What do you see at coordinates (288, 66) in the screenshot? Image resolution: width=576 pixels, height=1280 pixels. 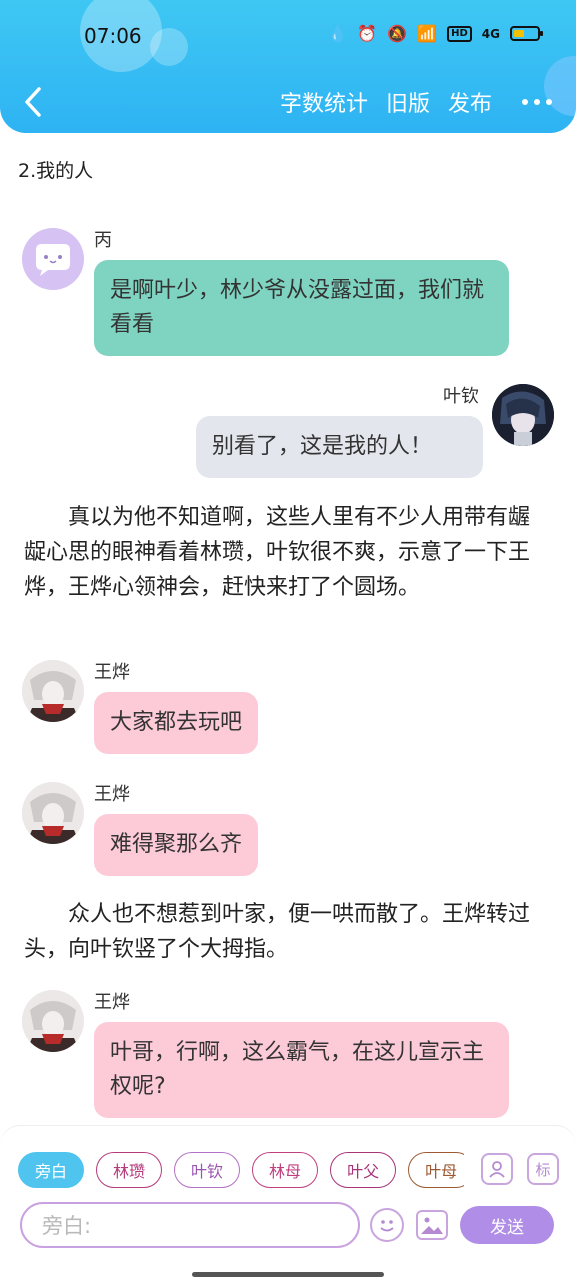 I see `top-app-bar: 07:06 💧 ⏰ 🔕 📶 HD 4G 字数统计 旧版 发布` at bounding box center [288, 66].